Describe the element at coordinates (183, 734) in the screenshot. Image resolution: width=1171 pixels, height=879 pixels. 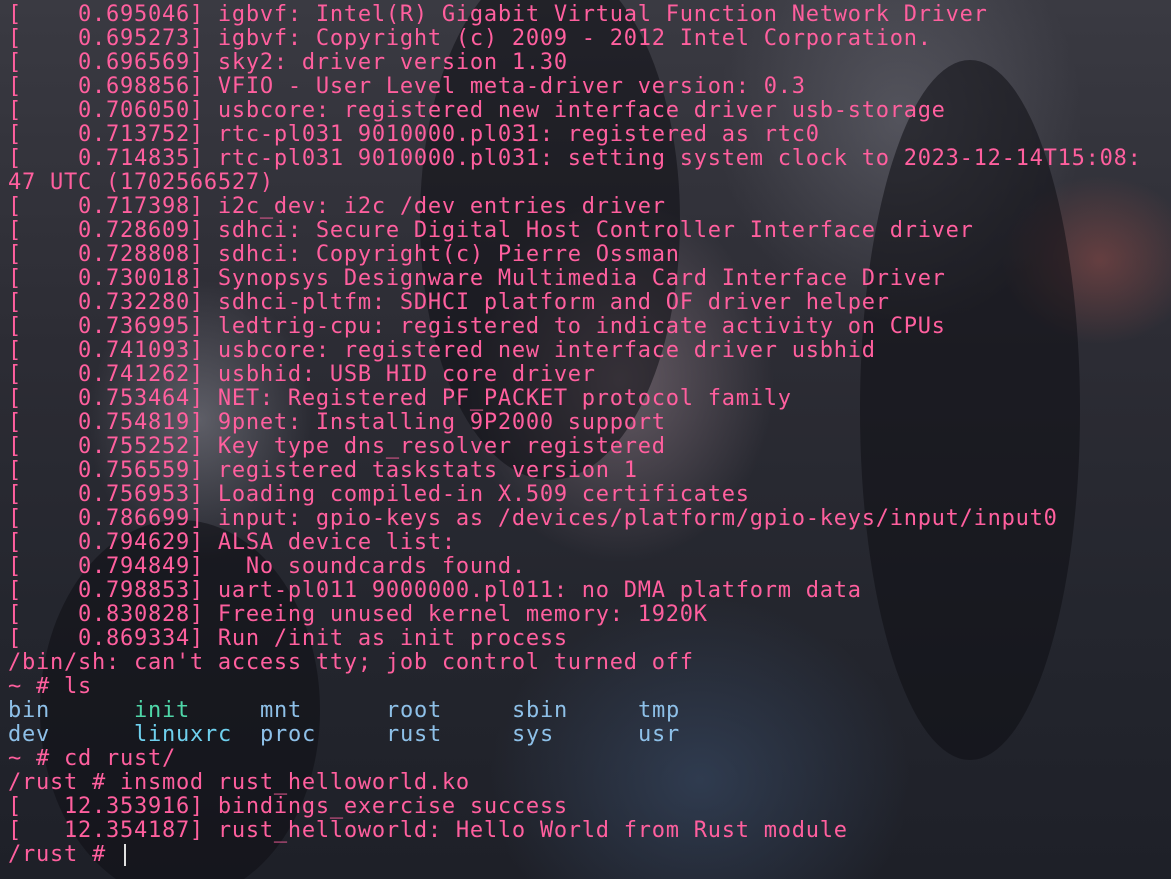
I see `ls-entry-link: linuxrc` at that location.